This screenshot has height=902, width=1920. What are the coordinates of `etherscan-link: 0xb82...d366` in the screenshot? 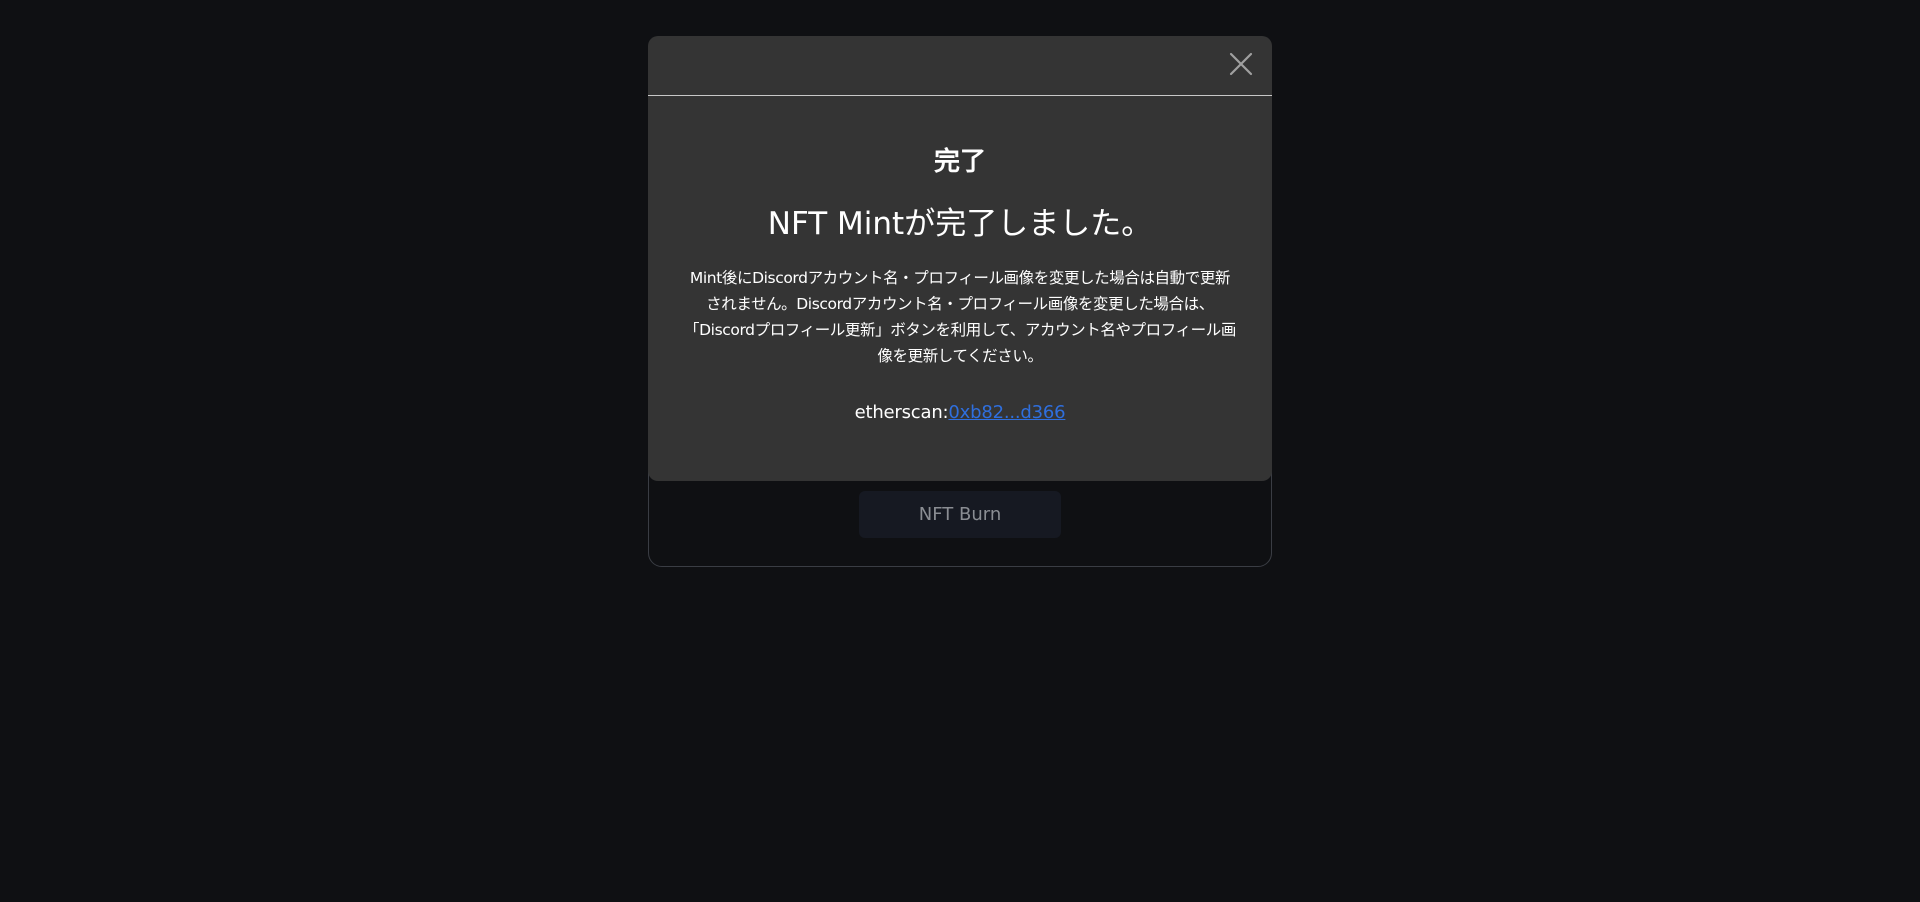 It's located at (1006, 412).